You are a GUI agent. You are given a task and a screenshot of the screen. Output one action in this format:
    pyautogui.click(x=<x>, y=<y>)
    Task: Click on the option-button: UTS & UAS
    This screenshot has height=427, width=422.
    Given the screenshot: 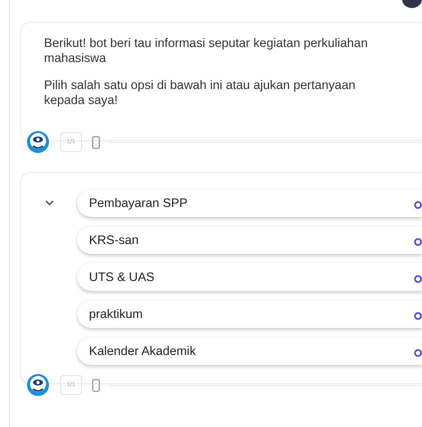 What is the action you would take?
    pyautogui.click(x=249, y=277)
    